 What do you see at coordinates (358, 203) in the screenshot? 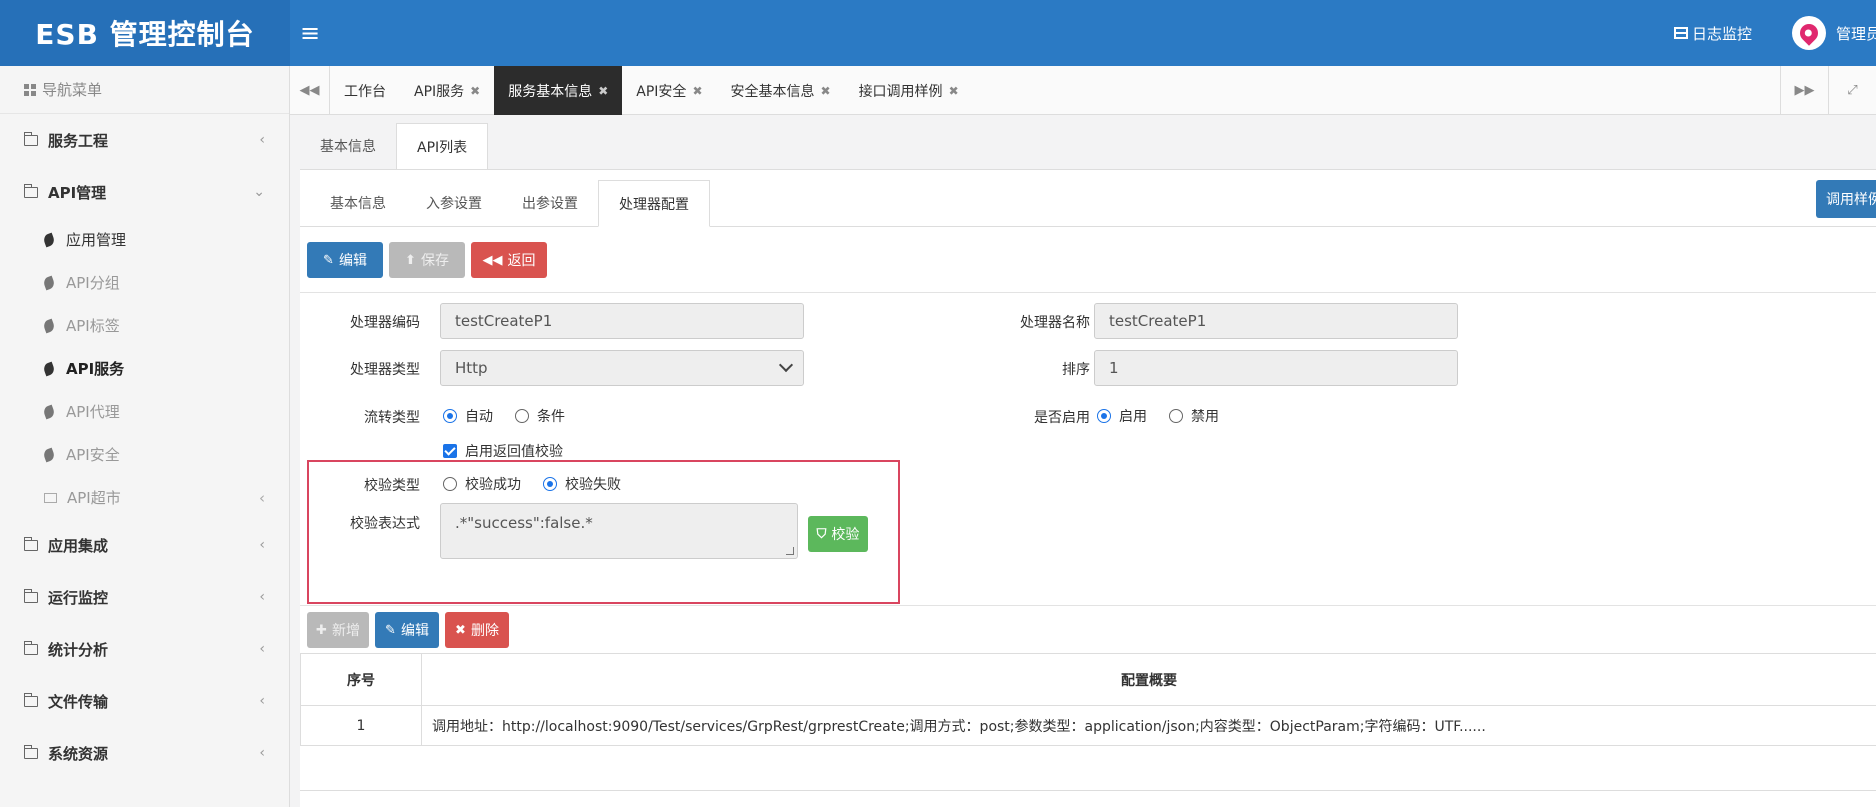
I see `tab-inner-basic-info: 基本信息` at bounding box center [358, 203].